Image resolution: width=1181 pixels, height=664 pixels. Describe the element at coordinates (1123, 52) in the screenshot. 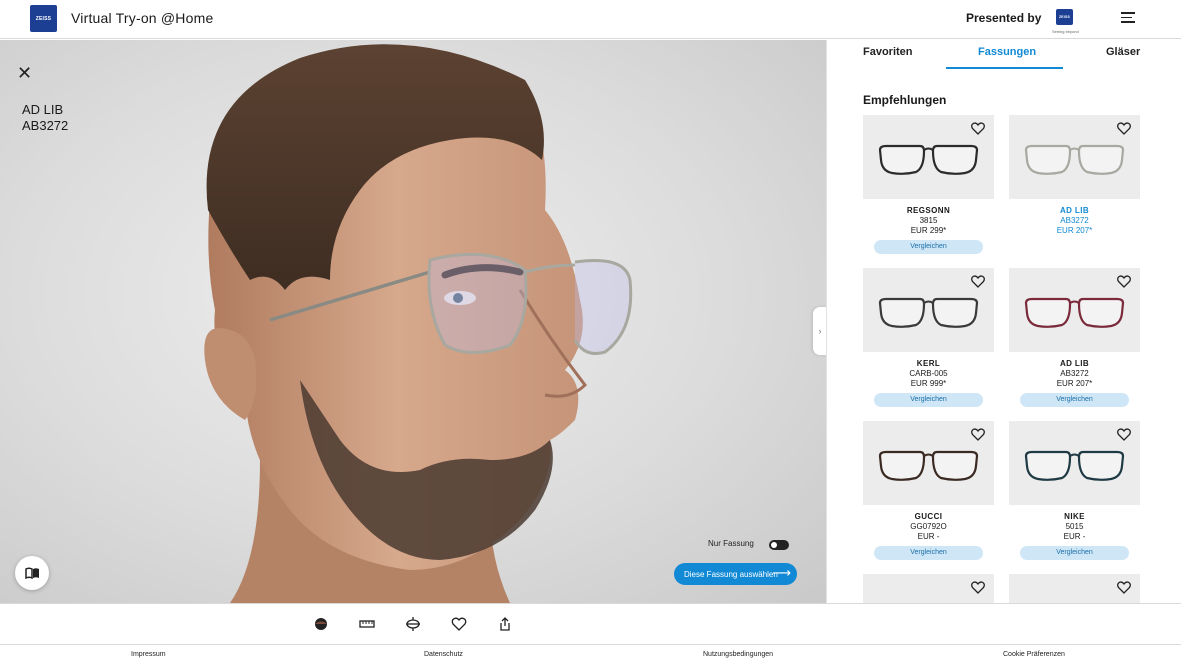

I see `tab-glaeser: Gläser` at that location.